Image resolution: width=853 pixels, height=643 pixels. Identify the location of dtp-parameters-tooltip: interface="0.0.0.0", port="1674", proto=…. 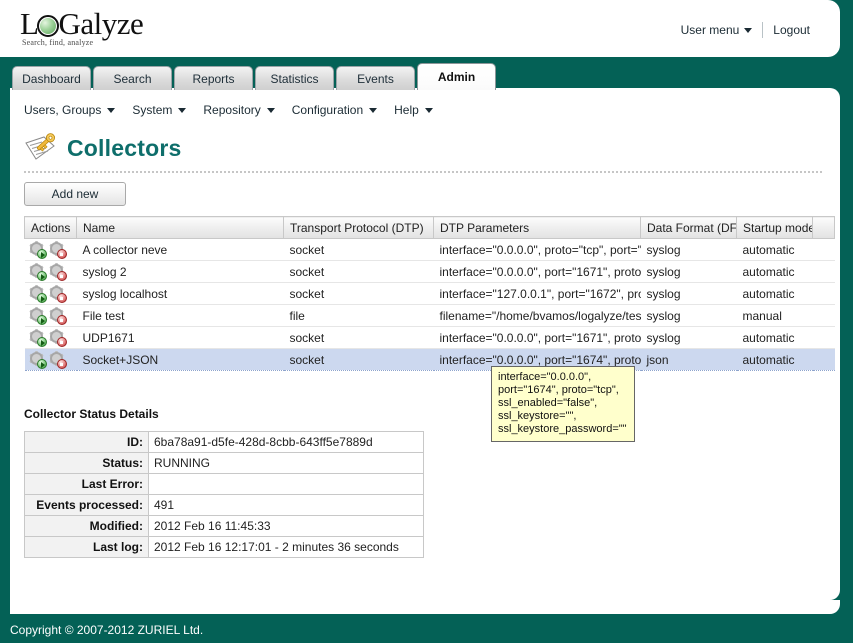
(563, 404).